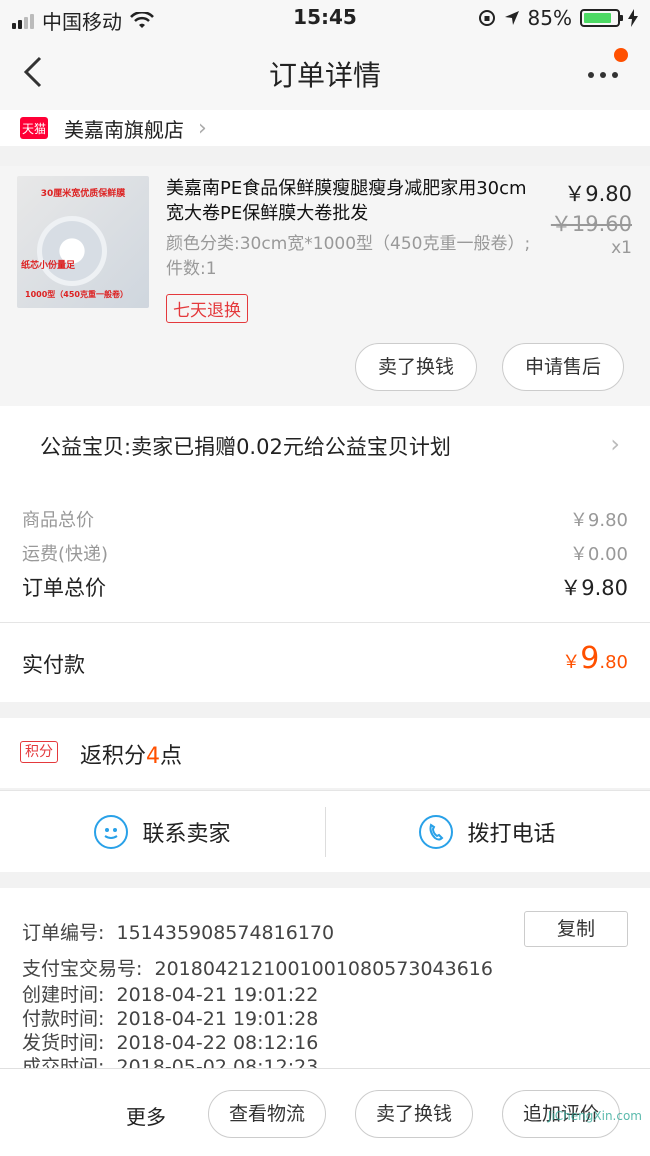 The height and width of the screenshot is (1156, 650). What do you see at coordinates (352, 201) in the screenshot?
I see `product-title: 美嘉南PE食品保鲜膜瘦腿瘦身减肥家用30cm宽大卷PE保鲜膜大卷批发` at bounding box center [352, 201].